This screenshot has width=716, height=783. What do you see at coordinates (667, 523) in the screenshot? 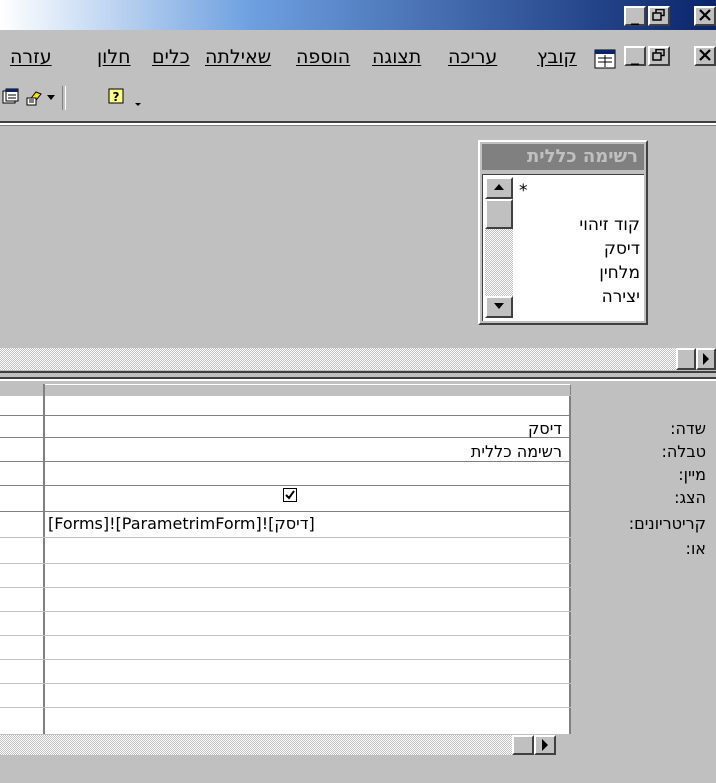
I see `row-label-criteria: קריטריונים:` at bounding box center [667, 523].